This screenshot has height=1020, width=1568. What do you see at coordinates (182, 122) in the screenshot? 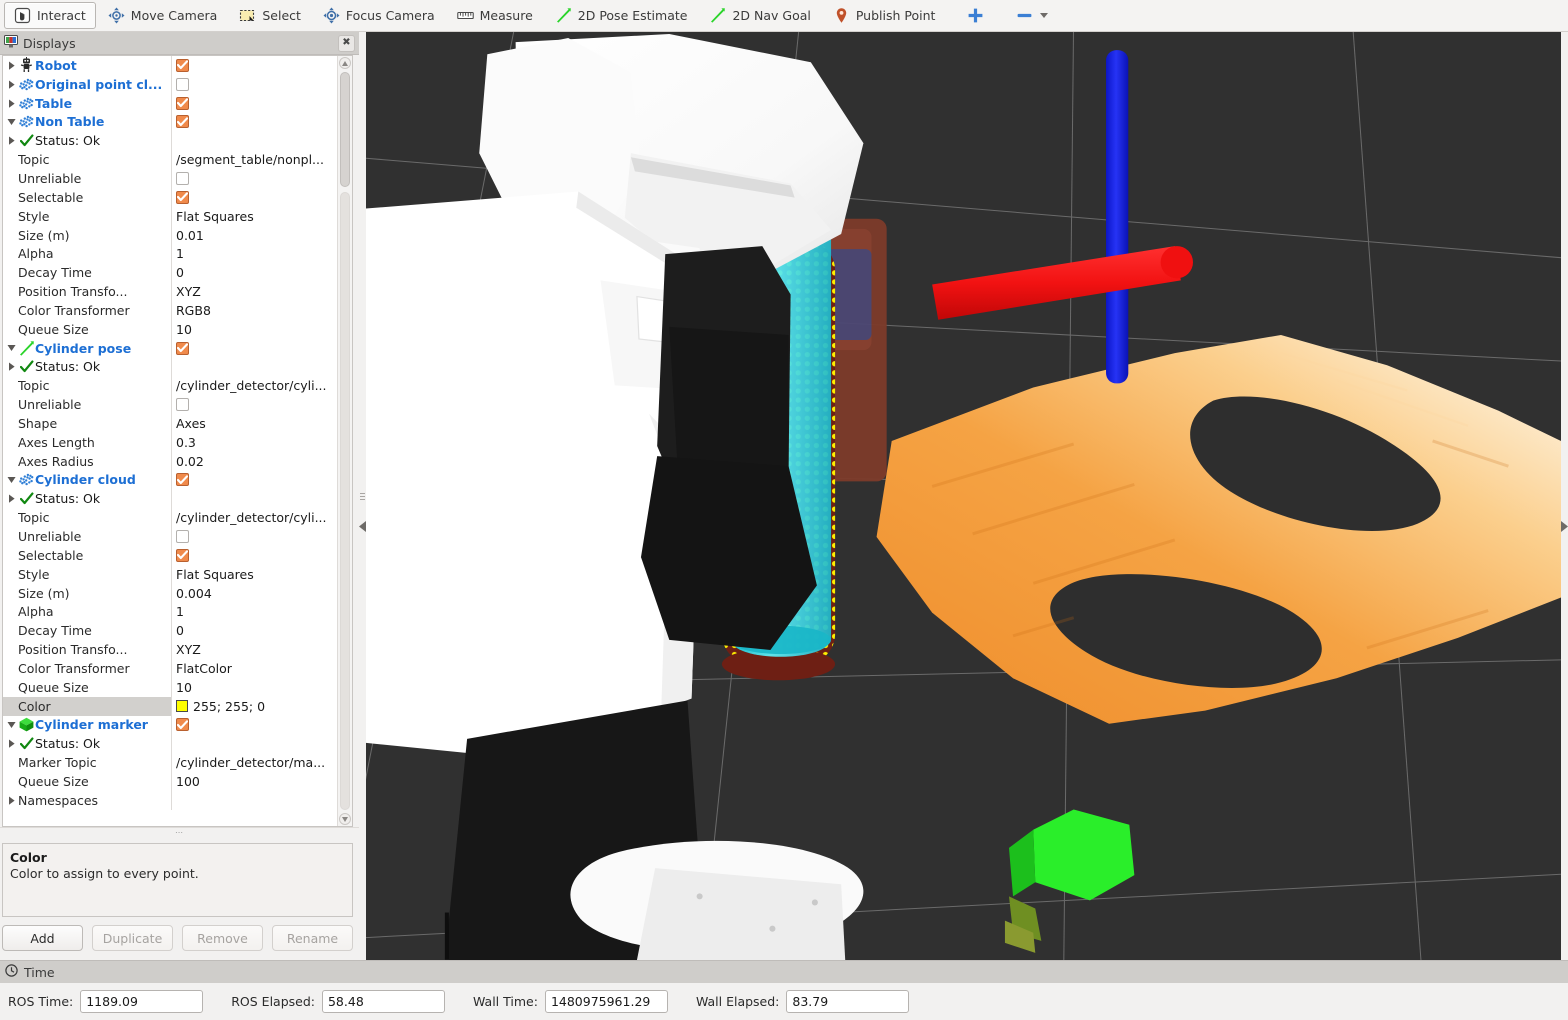
I see `checkbox-non-table` at bounding box center [182, 122].